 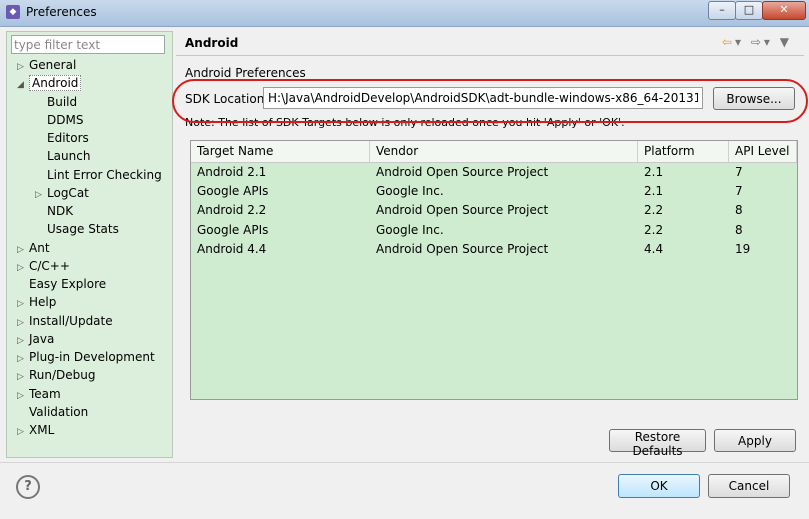 I want to click on title-bar: ◆ Preferences – □ ✕, so click(x=404, y=13).